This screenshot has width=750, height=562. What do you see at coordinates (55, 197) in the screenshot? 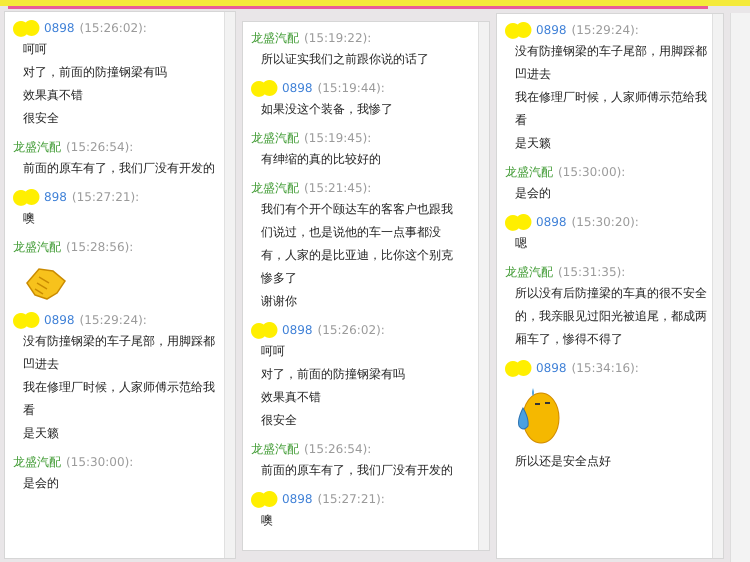
I see `sender-name: 898` at bounding box center [55, 197].